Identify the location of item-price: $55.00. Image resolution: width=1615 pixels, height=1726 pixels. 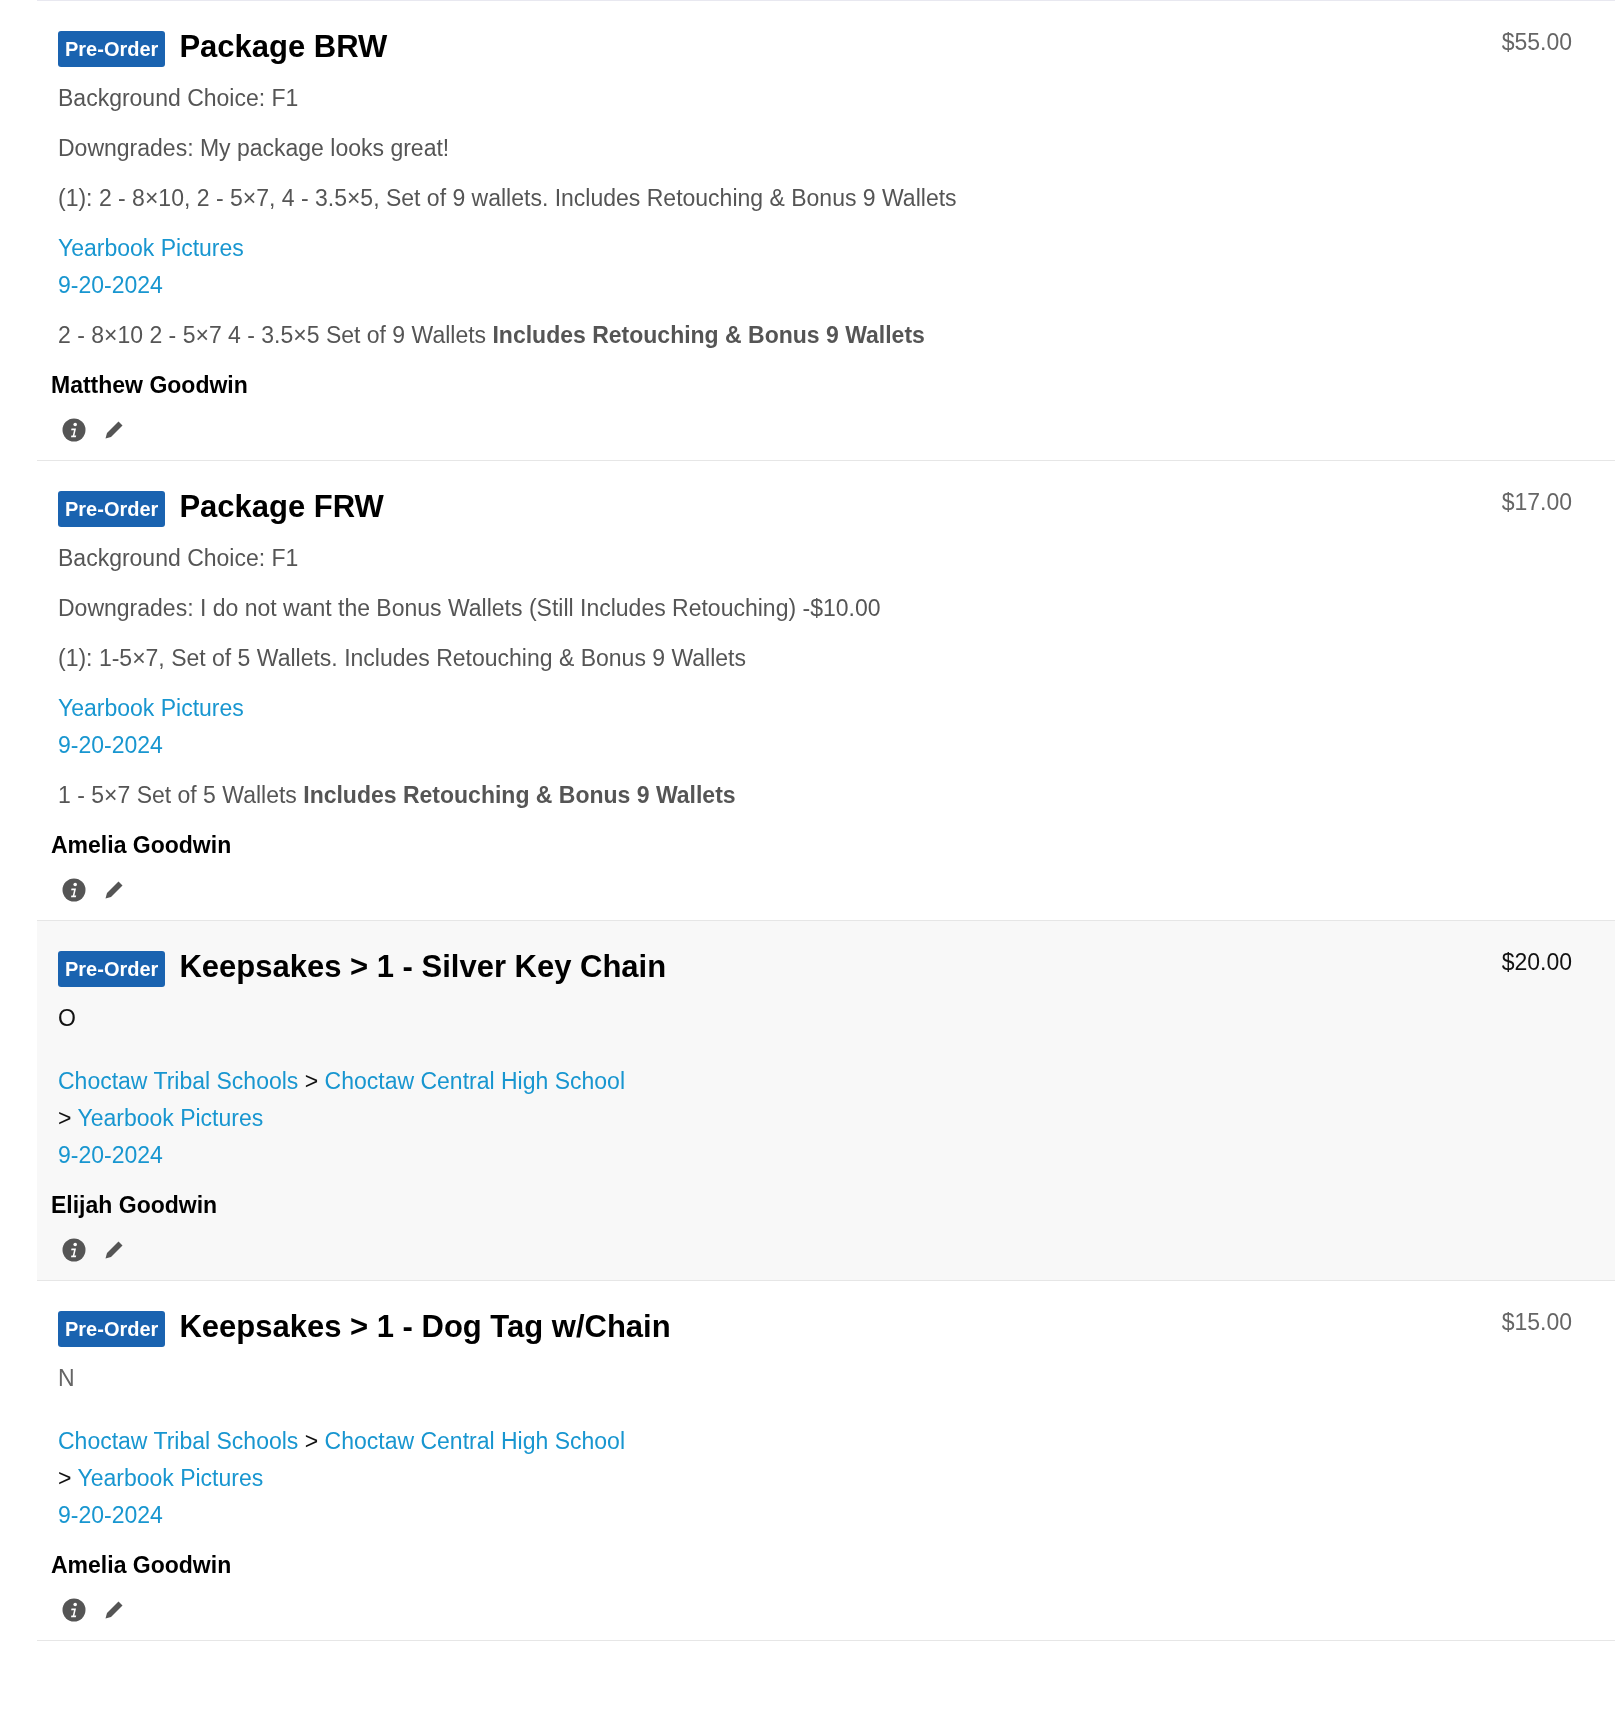
(1536, 42).